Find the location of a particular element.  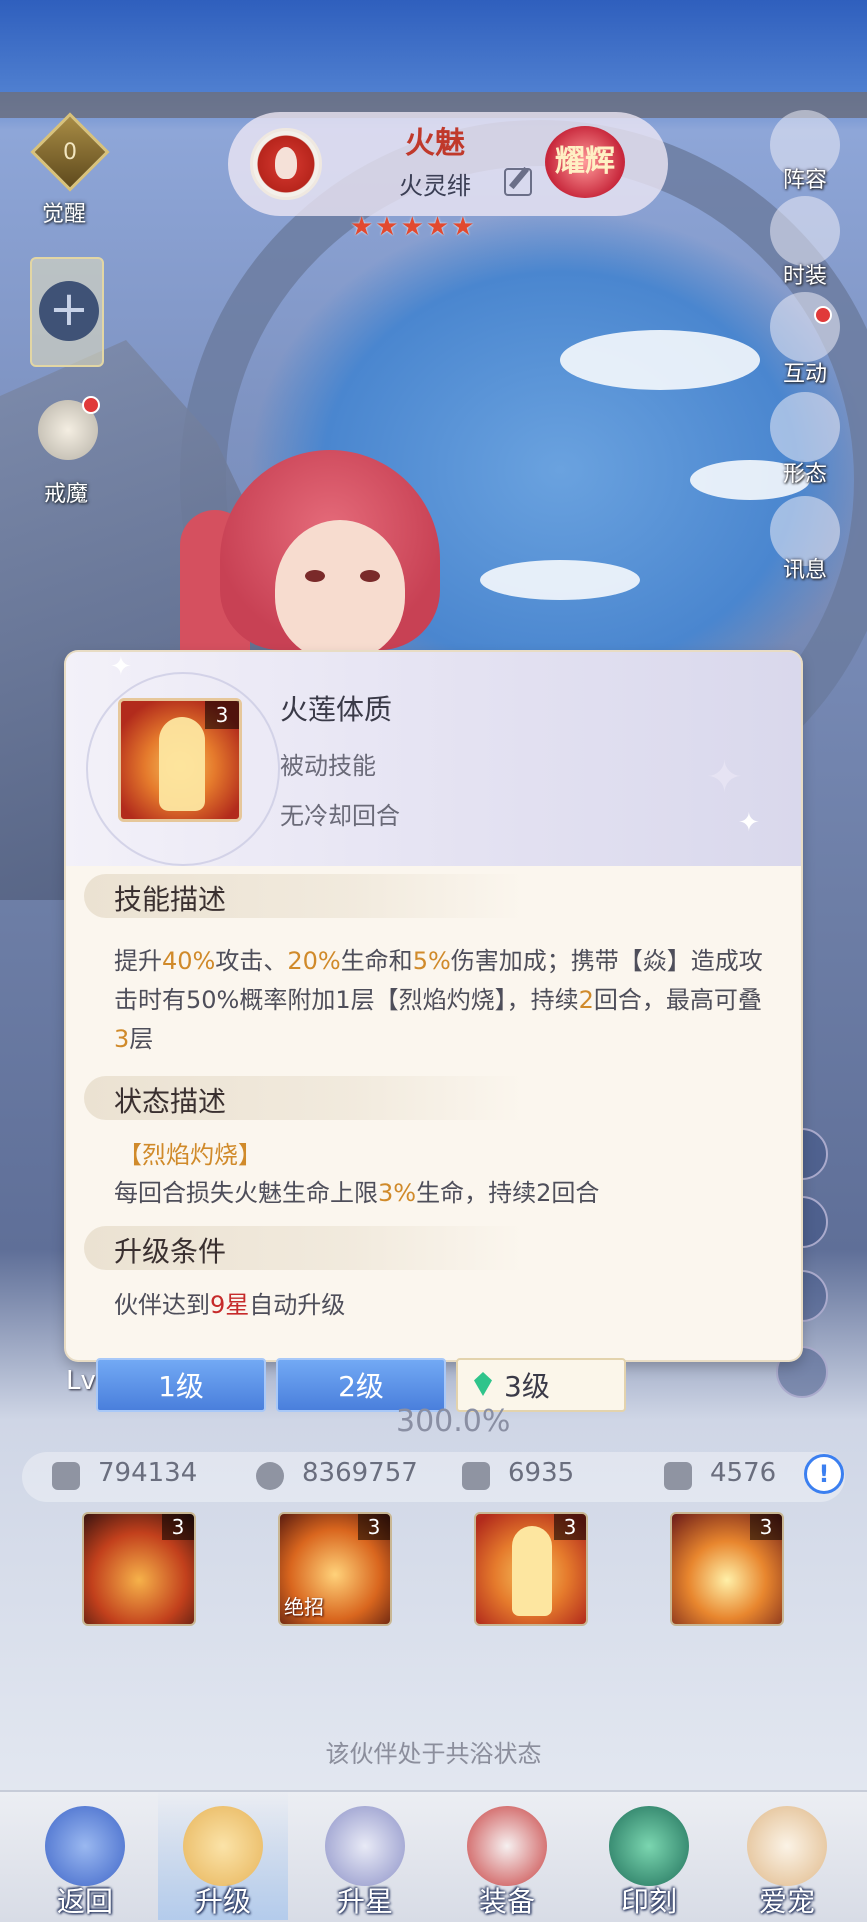

status-text: 每回合损失火魅生命上限 is located at coordinates (246, 1193).